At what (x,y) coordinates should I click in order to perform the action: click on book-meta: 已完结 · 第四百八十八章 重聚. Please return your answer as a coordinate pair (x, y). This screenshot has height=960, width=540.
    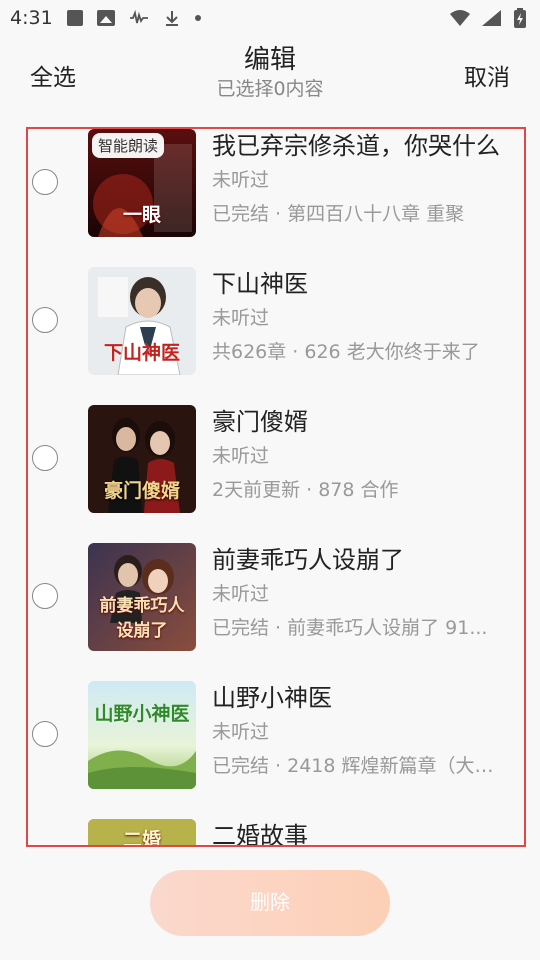
    Looking at the image, I should click on (338, 214).